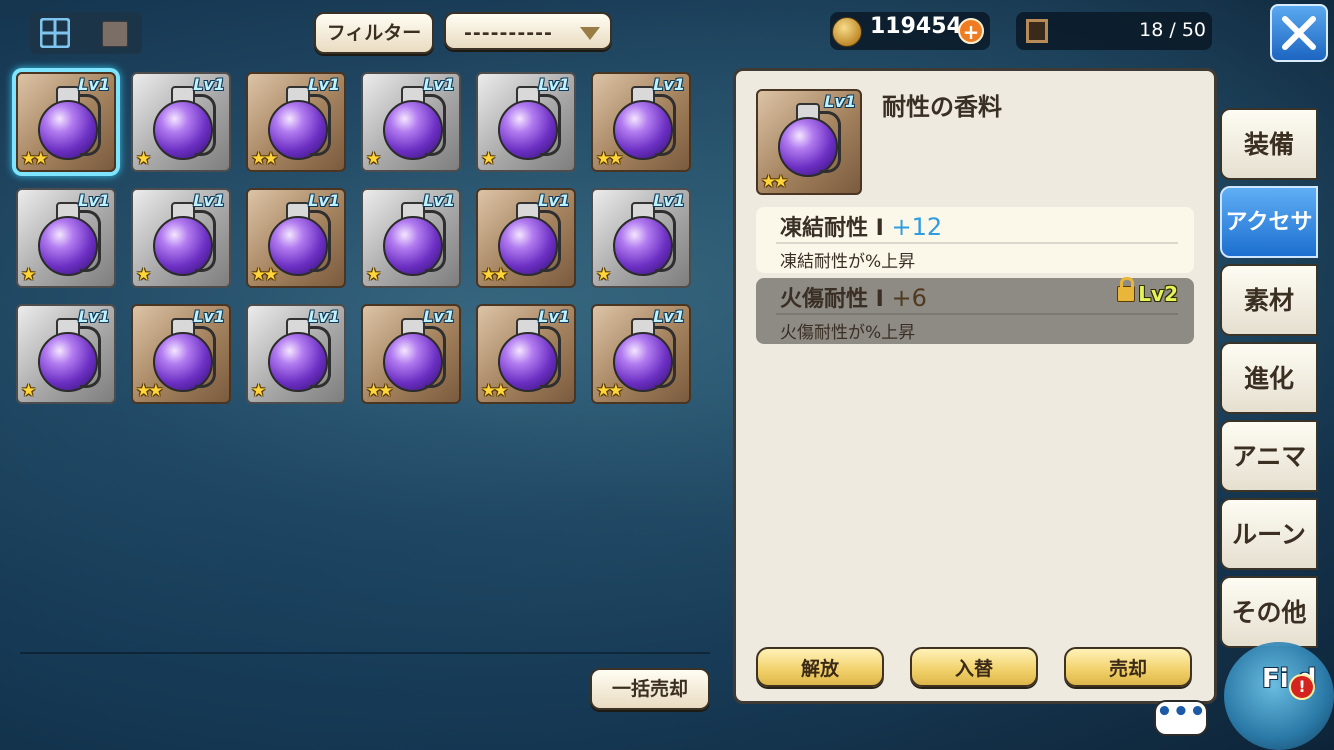  Describe the element at coordinates (971, 31) in the screenshot. I see `add-gold-button: +` at that location.